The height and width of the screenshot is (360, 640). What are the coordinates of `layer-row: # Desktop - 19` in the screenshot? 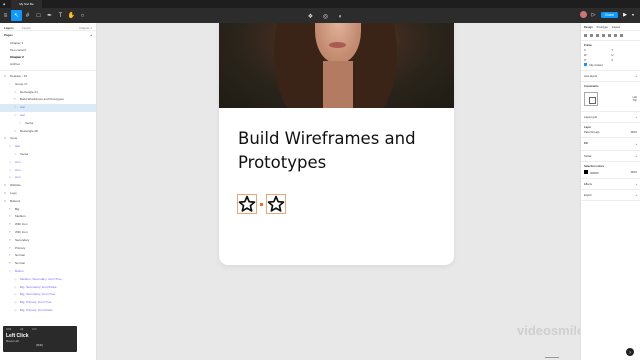 It's located at (48, 77).